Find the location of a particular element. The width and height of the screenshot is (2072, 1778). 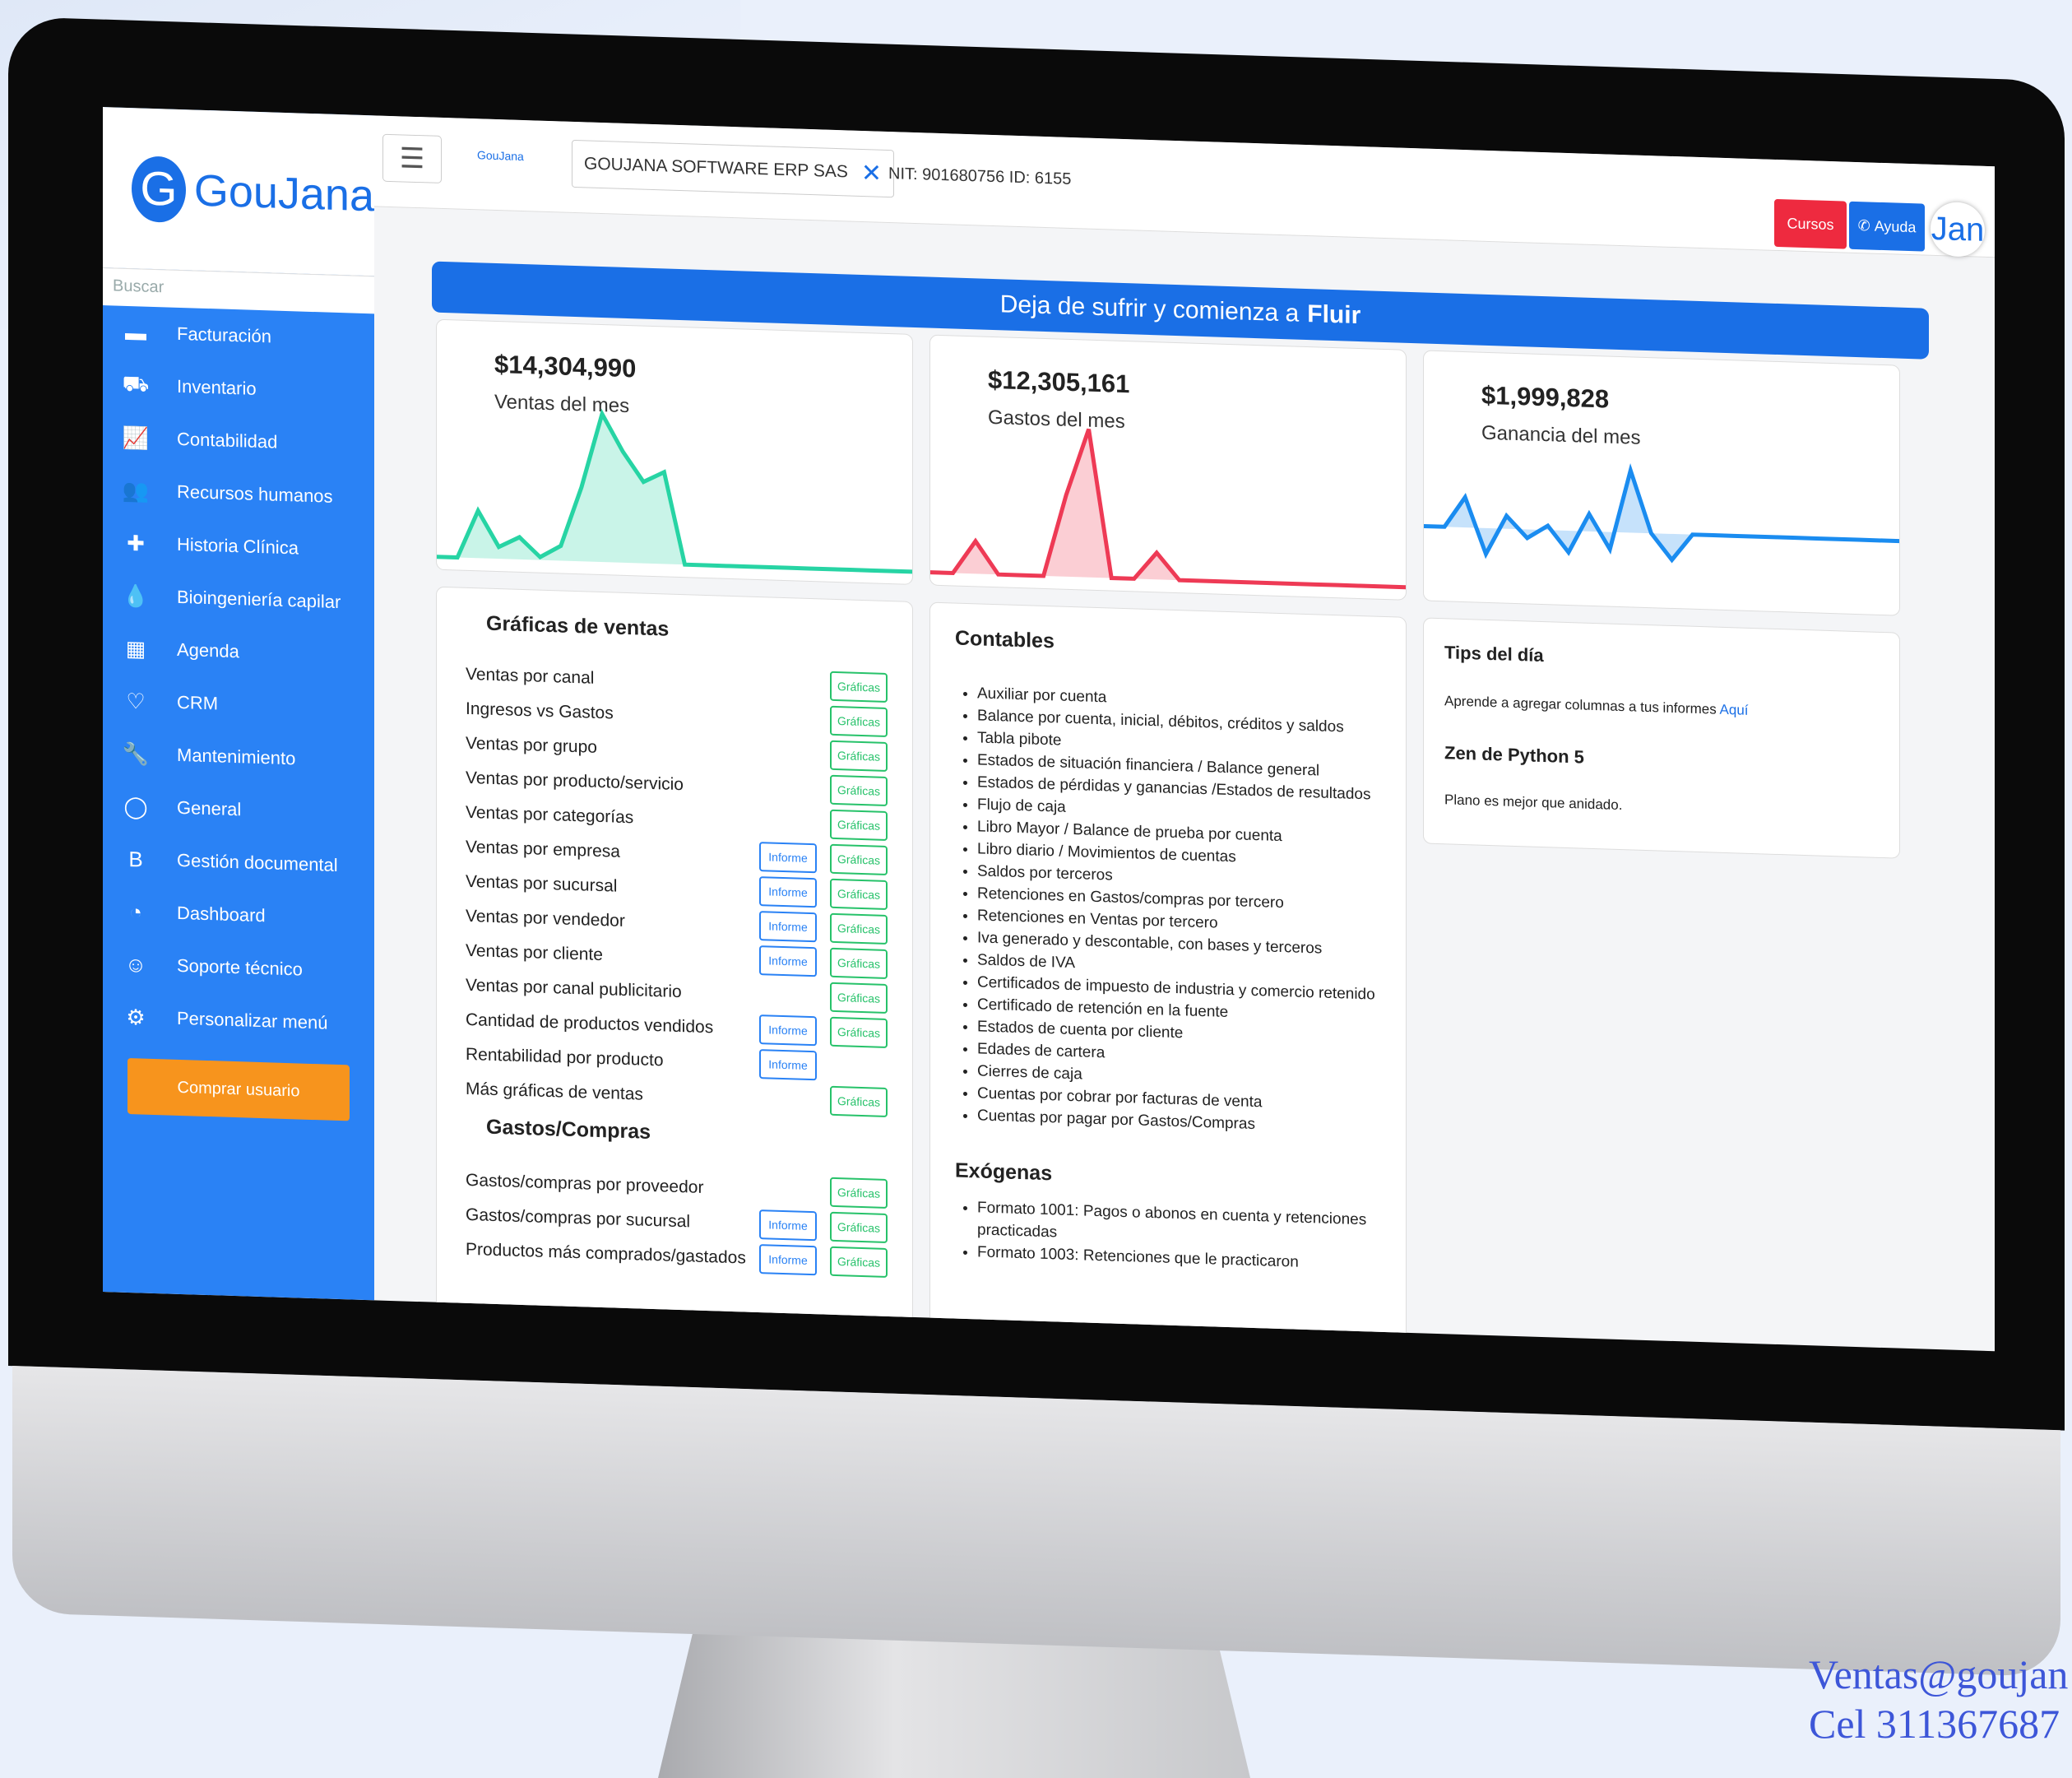

report-label: Ventas por categorías is located at coordinates (612, 817).